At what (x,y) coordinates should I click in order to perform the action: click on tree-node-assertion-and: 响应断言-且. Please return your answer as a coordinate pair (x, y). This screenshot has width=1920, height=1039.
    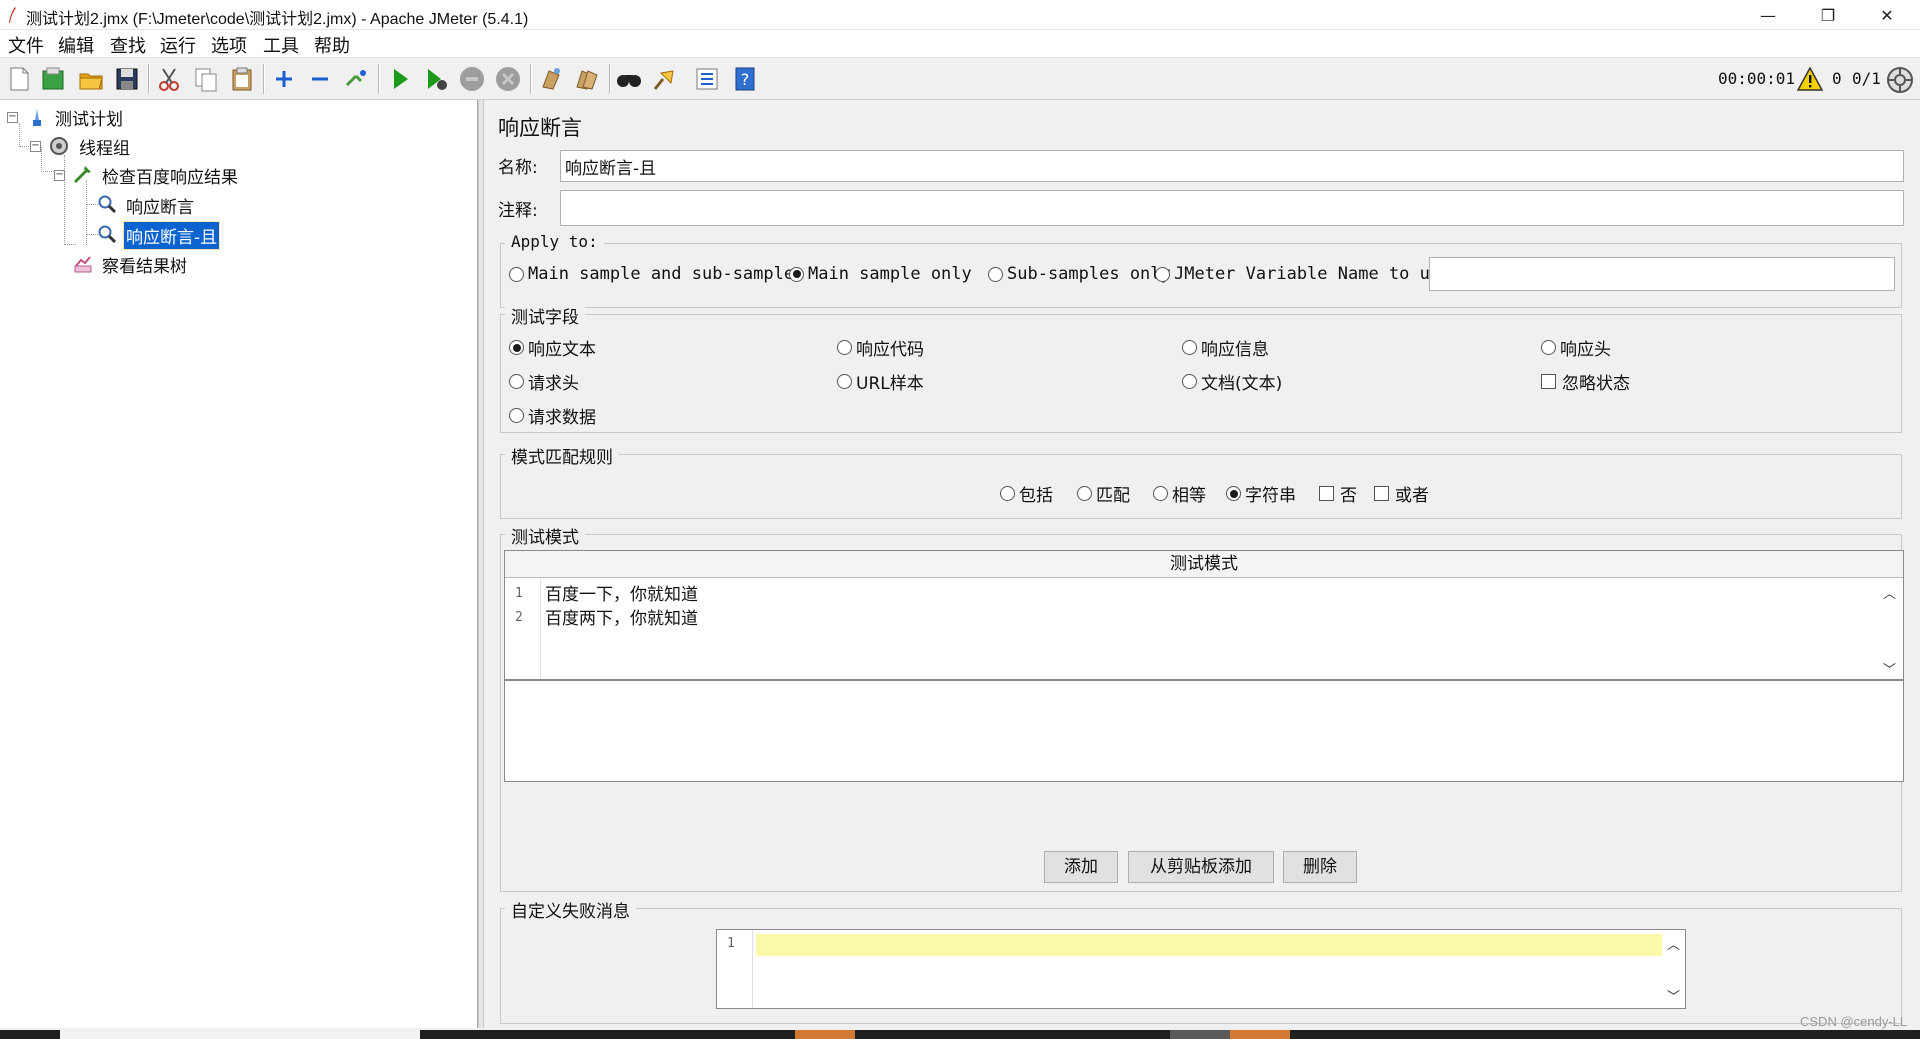
    Looking at the image, I should click on (171, 235).